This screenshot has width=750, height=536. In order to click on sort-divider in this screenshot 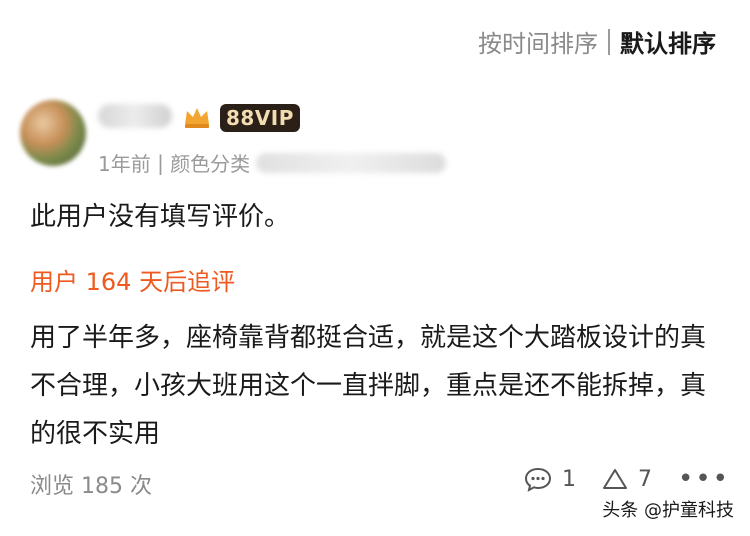, I will do `click(609, 41)`.